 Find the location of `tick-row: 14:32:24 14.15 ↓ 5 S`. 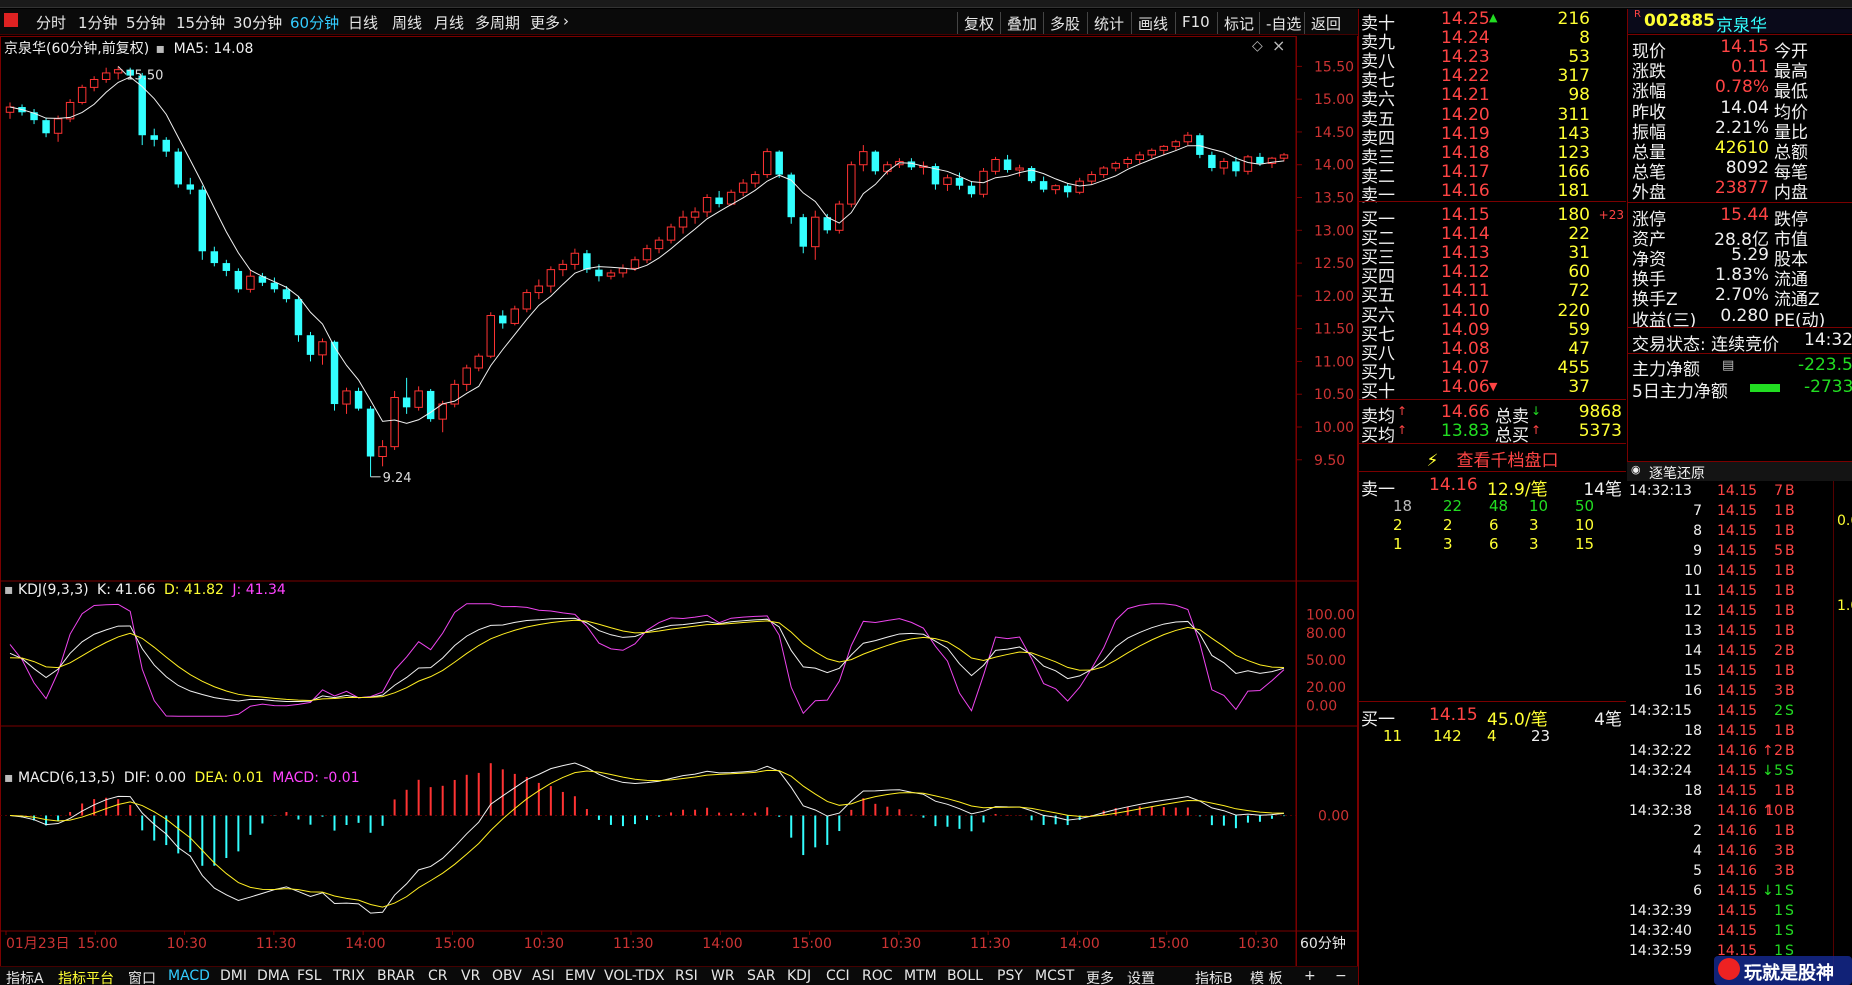

tick-row: 14:32:24 14.15 ↓ 5 S is located at coordinates (1739, 773).